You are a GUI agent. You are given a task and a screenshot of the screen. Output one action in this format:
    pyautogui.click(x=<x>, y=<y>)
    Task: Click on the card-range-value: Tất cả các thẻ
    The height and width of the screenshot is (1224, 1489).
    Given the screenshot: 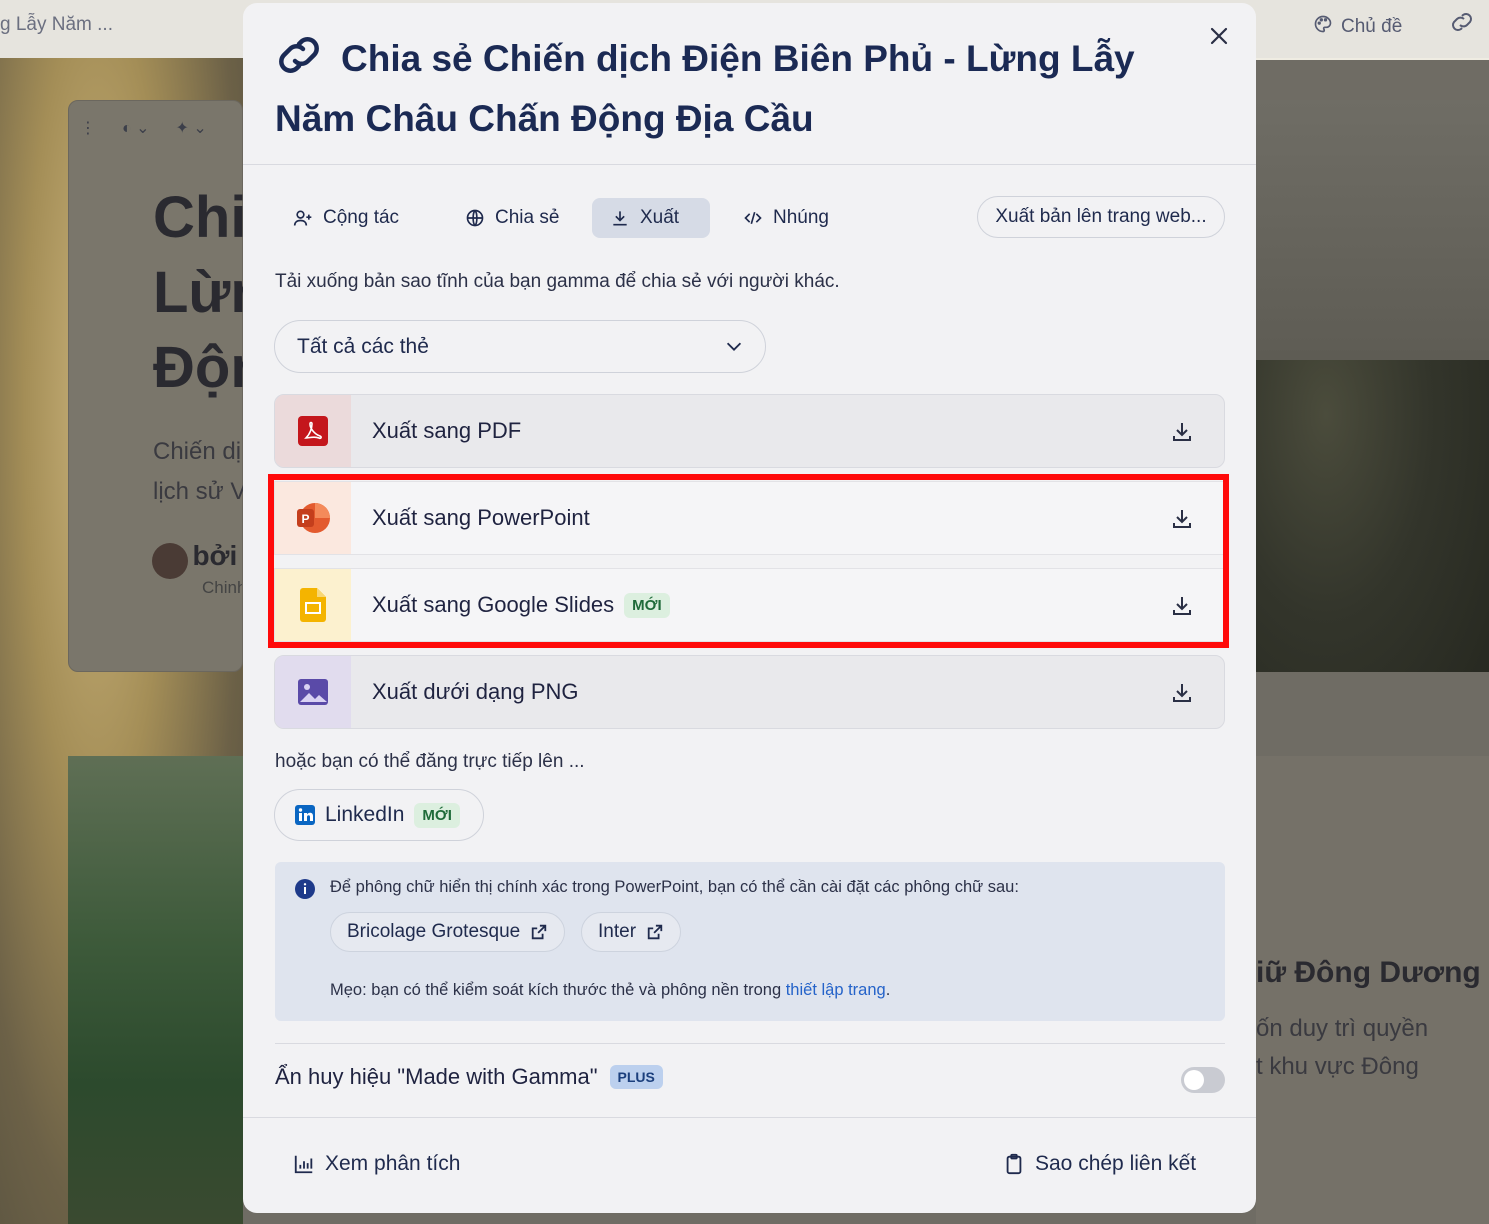 What is the action you would take?
    pyautogui.click(x=363, y=346)
    